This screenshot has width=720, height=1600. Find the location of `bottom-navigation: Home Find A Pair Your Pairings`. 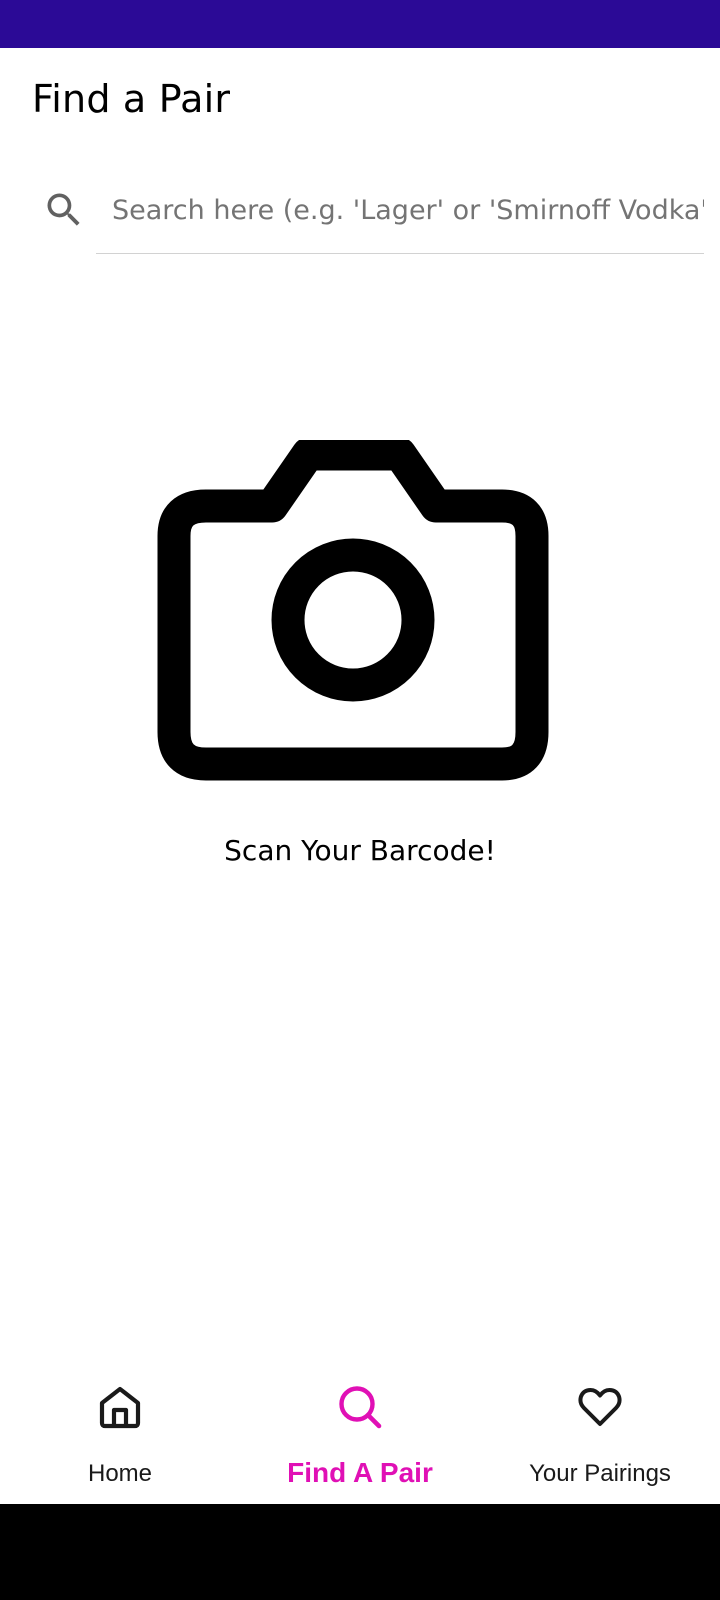

bottom-navigation: Home Find A Pair Your Pairings is located at coordinates (360, 1438).